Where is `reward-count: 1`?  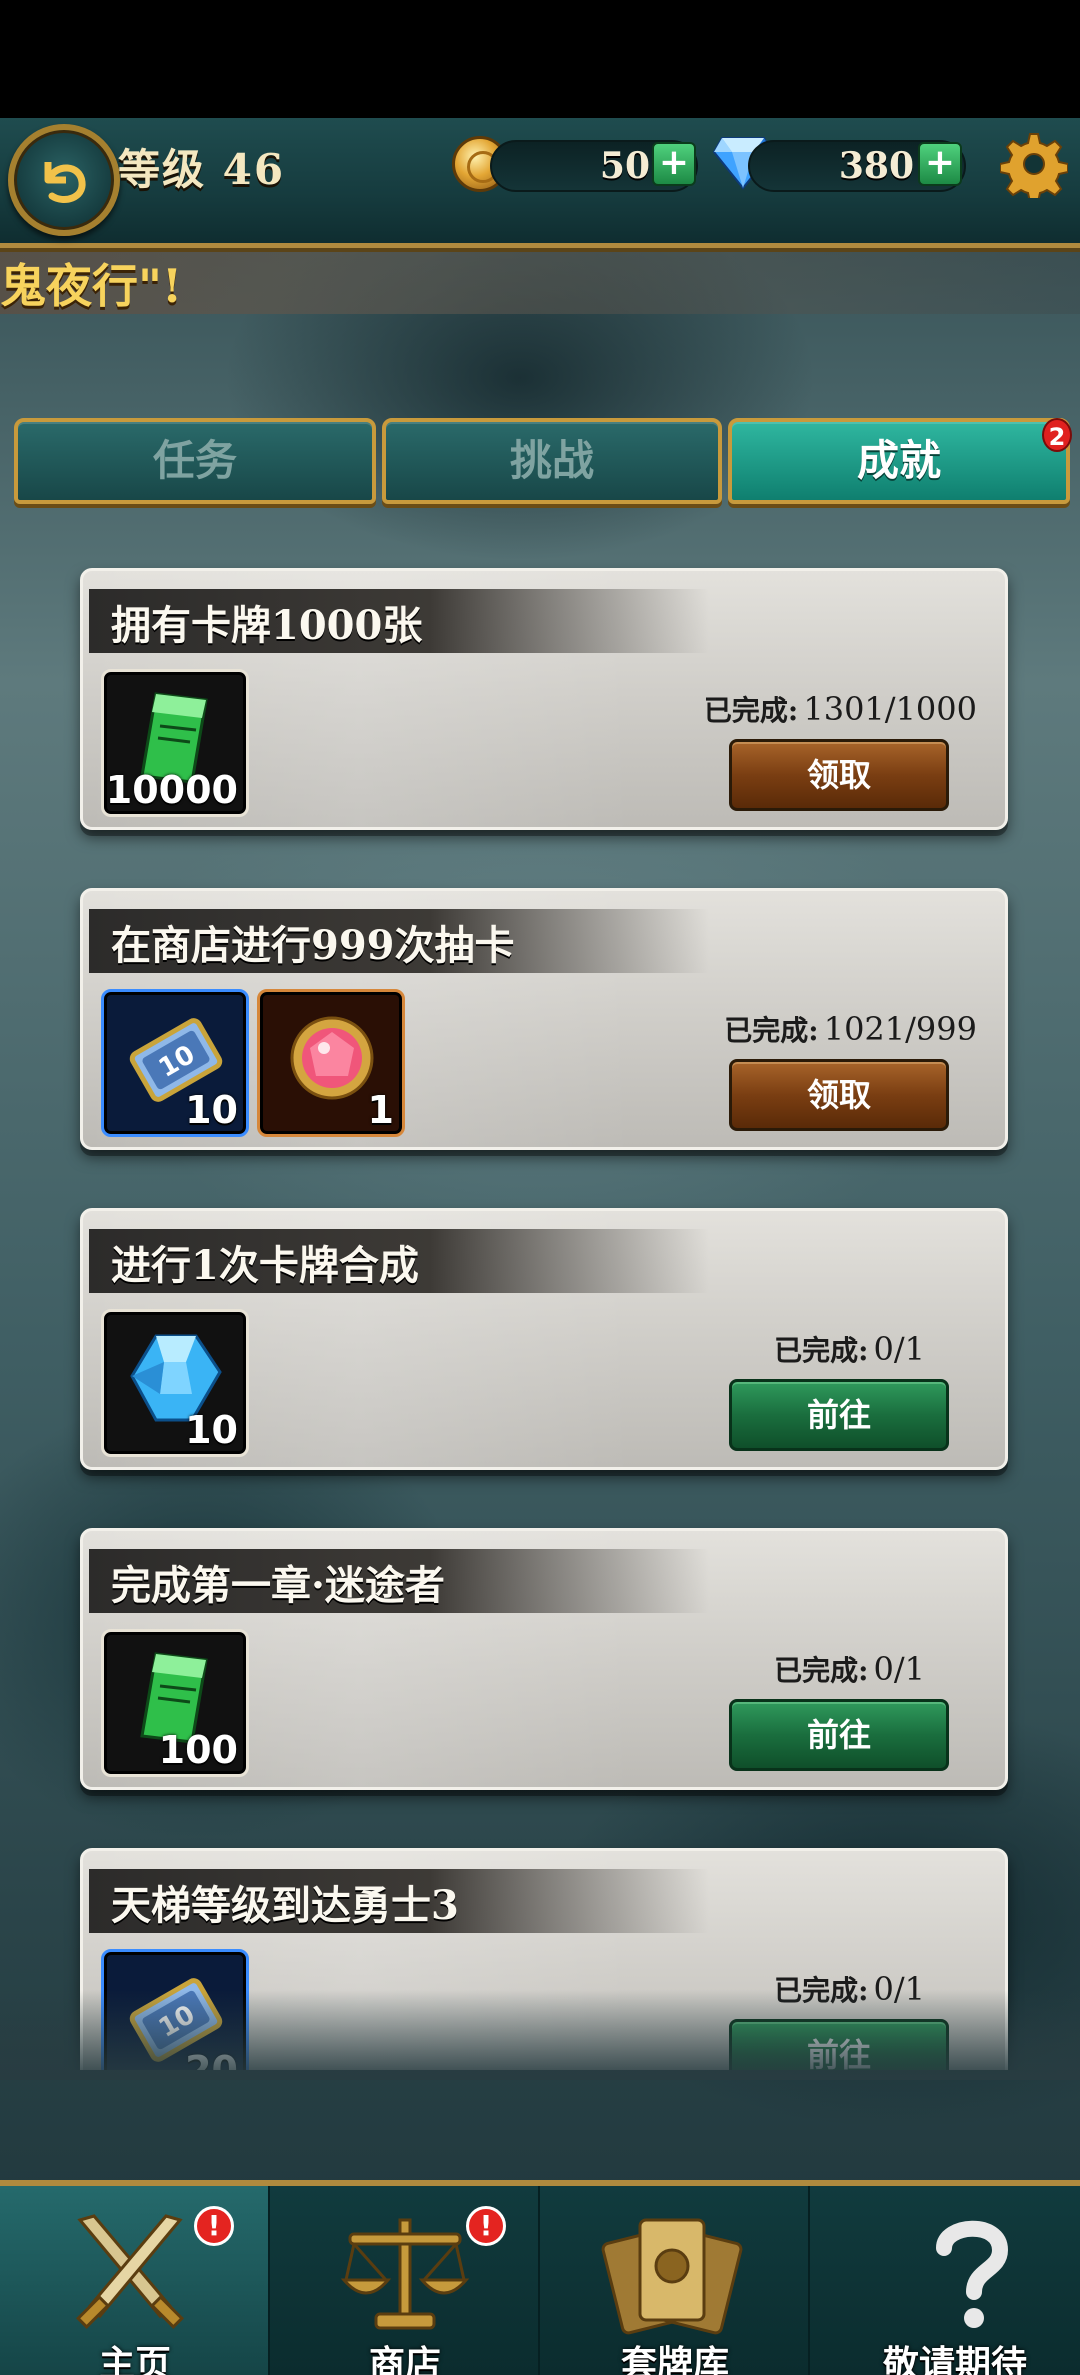
reward-count: 1 is located at coordinates (380, 1110).